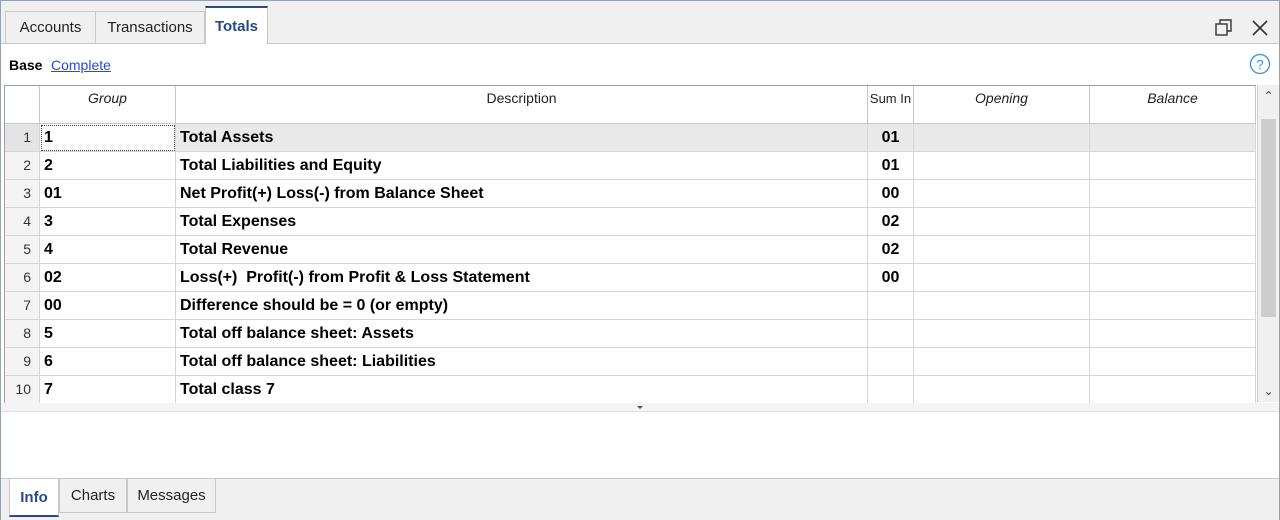  Describe the element at coordinates (522, 362) in the screenshot. I see `cell-description: Total off balance sheet: Liabilities` at that location.